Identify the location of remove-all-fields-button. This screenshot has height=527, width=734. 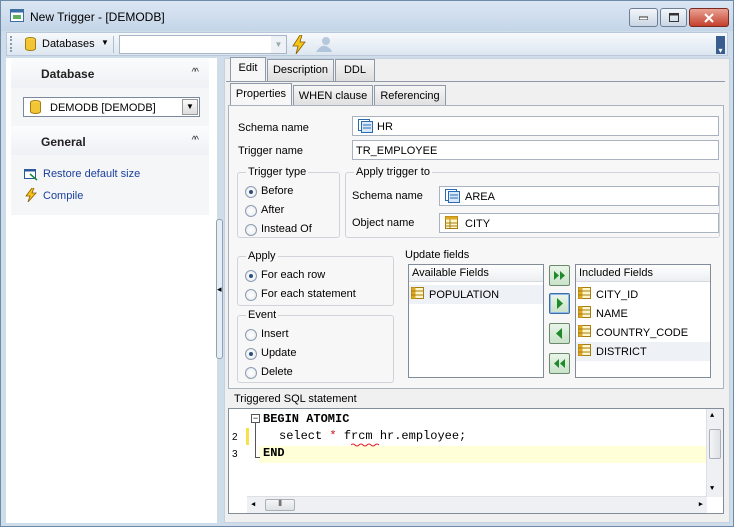
(559, 363).